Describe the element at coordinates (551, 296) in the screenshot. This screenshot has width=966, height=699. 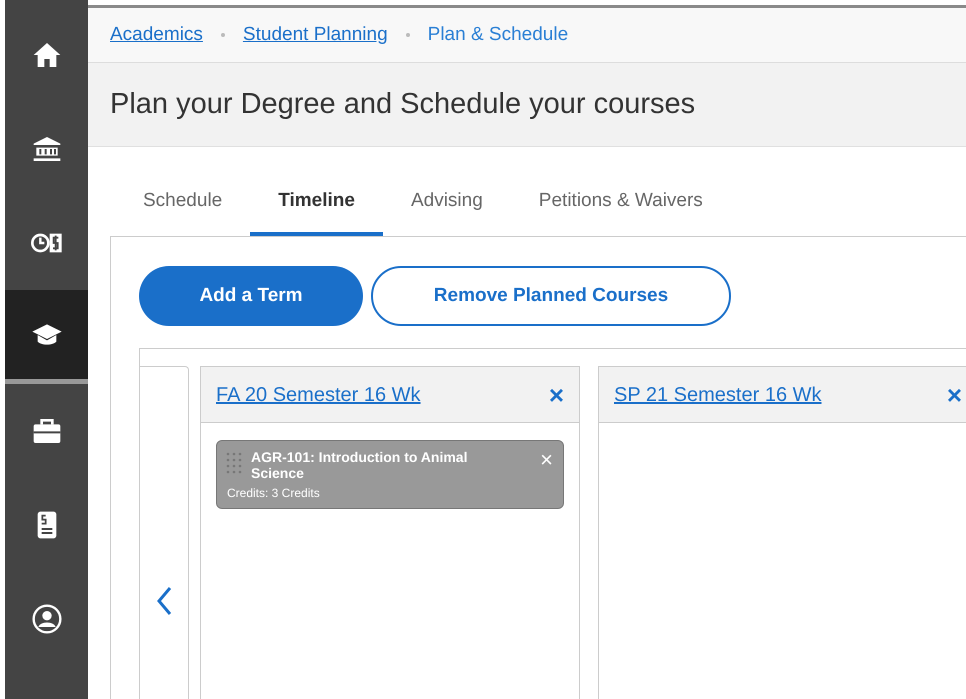
I see `remove-courses-button: Remove Planned Courses` at that location.